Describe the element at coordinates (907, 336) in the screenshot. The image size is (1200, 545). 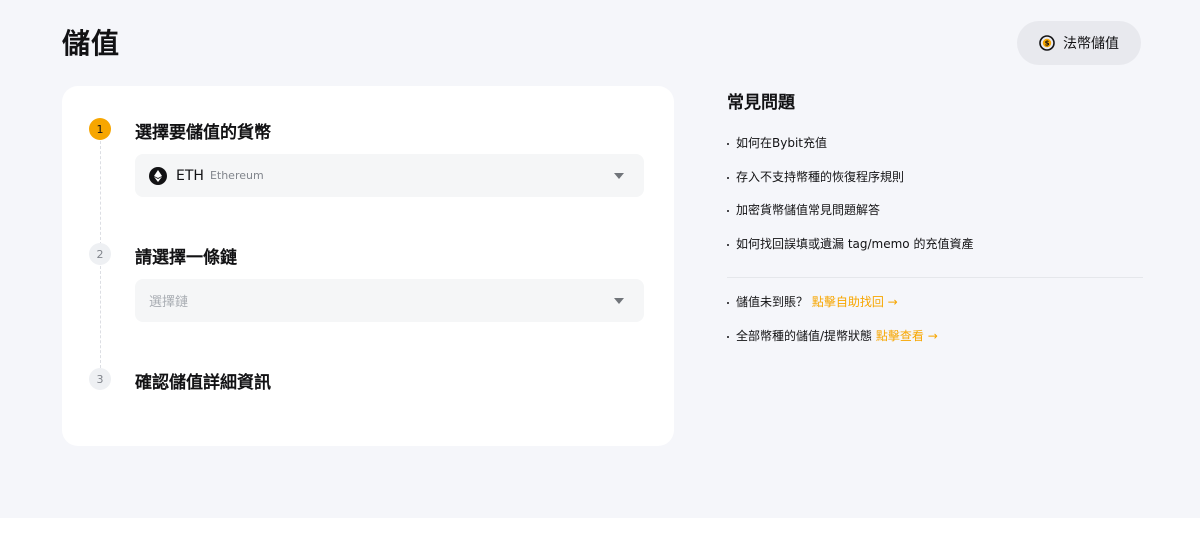
I see `view-status-link: 點擊查看 →` at that location.